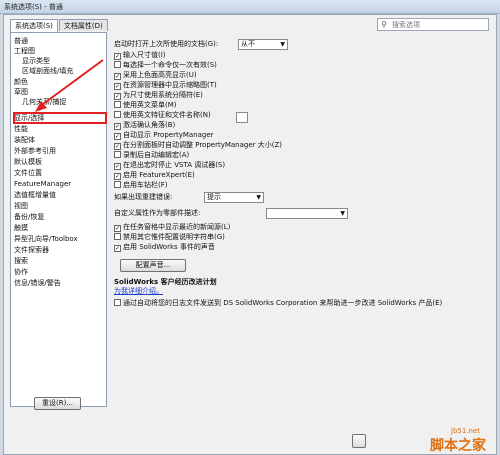  Describe the element at coordinates (165, 65) in the screenshot. I see `checkbox-single-command: 每选择一个命令仅一次有效(S)` at that location.